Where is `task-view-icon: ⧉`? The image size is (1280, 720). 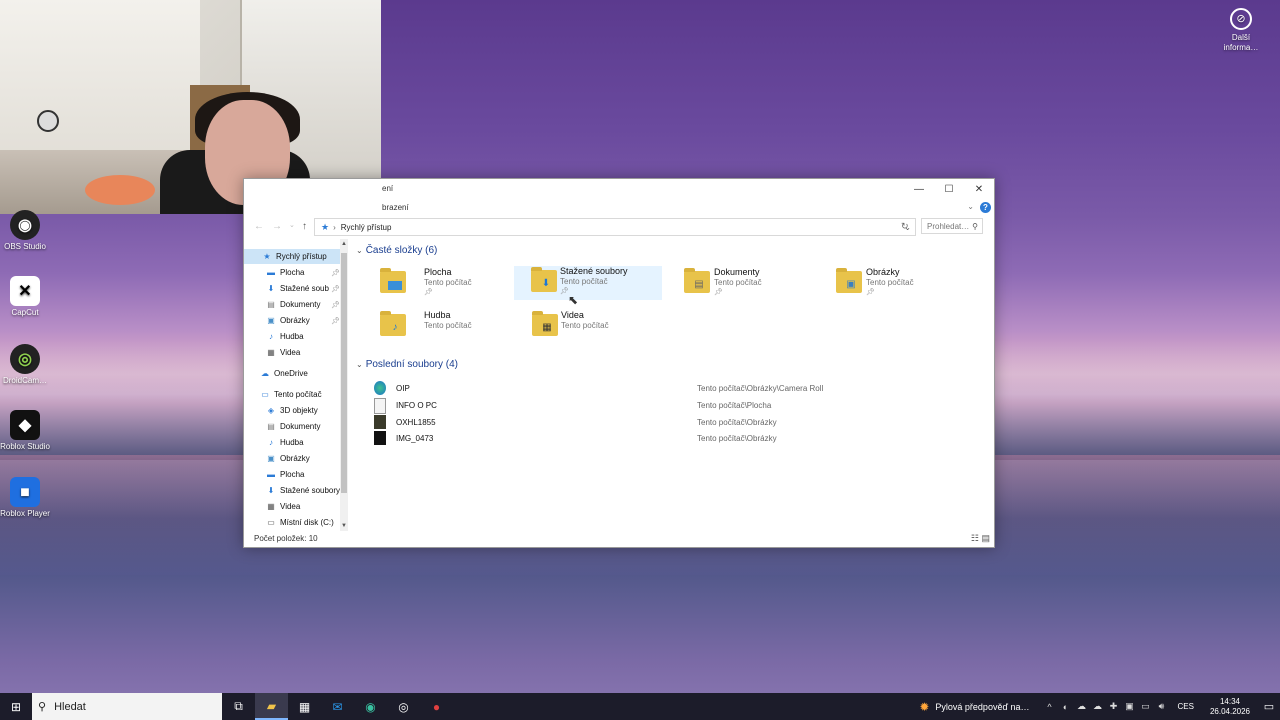 task-view-icon: ⧉ is located at coordinates (238, 706).